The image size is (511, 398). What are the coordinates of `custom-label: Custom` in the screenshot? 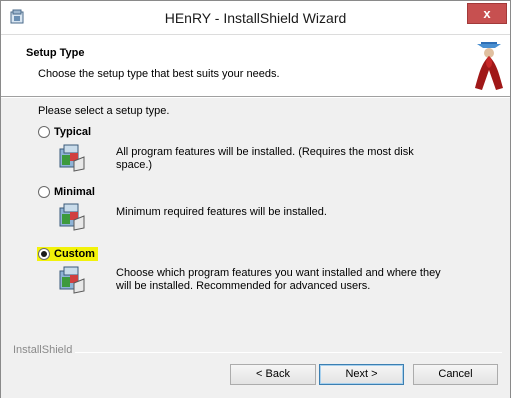 It's located at (74, 254).